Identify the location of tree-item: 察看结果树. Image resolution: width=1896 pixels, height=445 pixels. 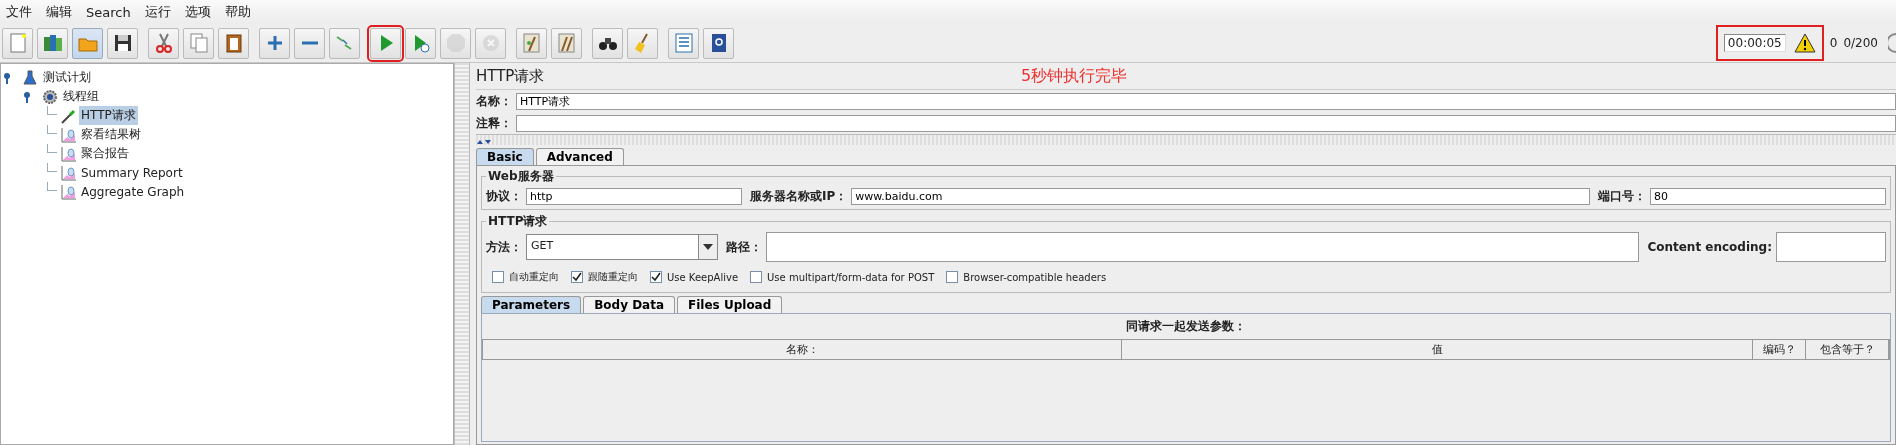
(111, 134).